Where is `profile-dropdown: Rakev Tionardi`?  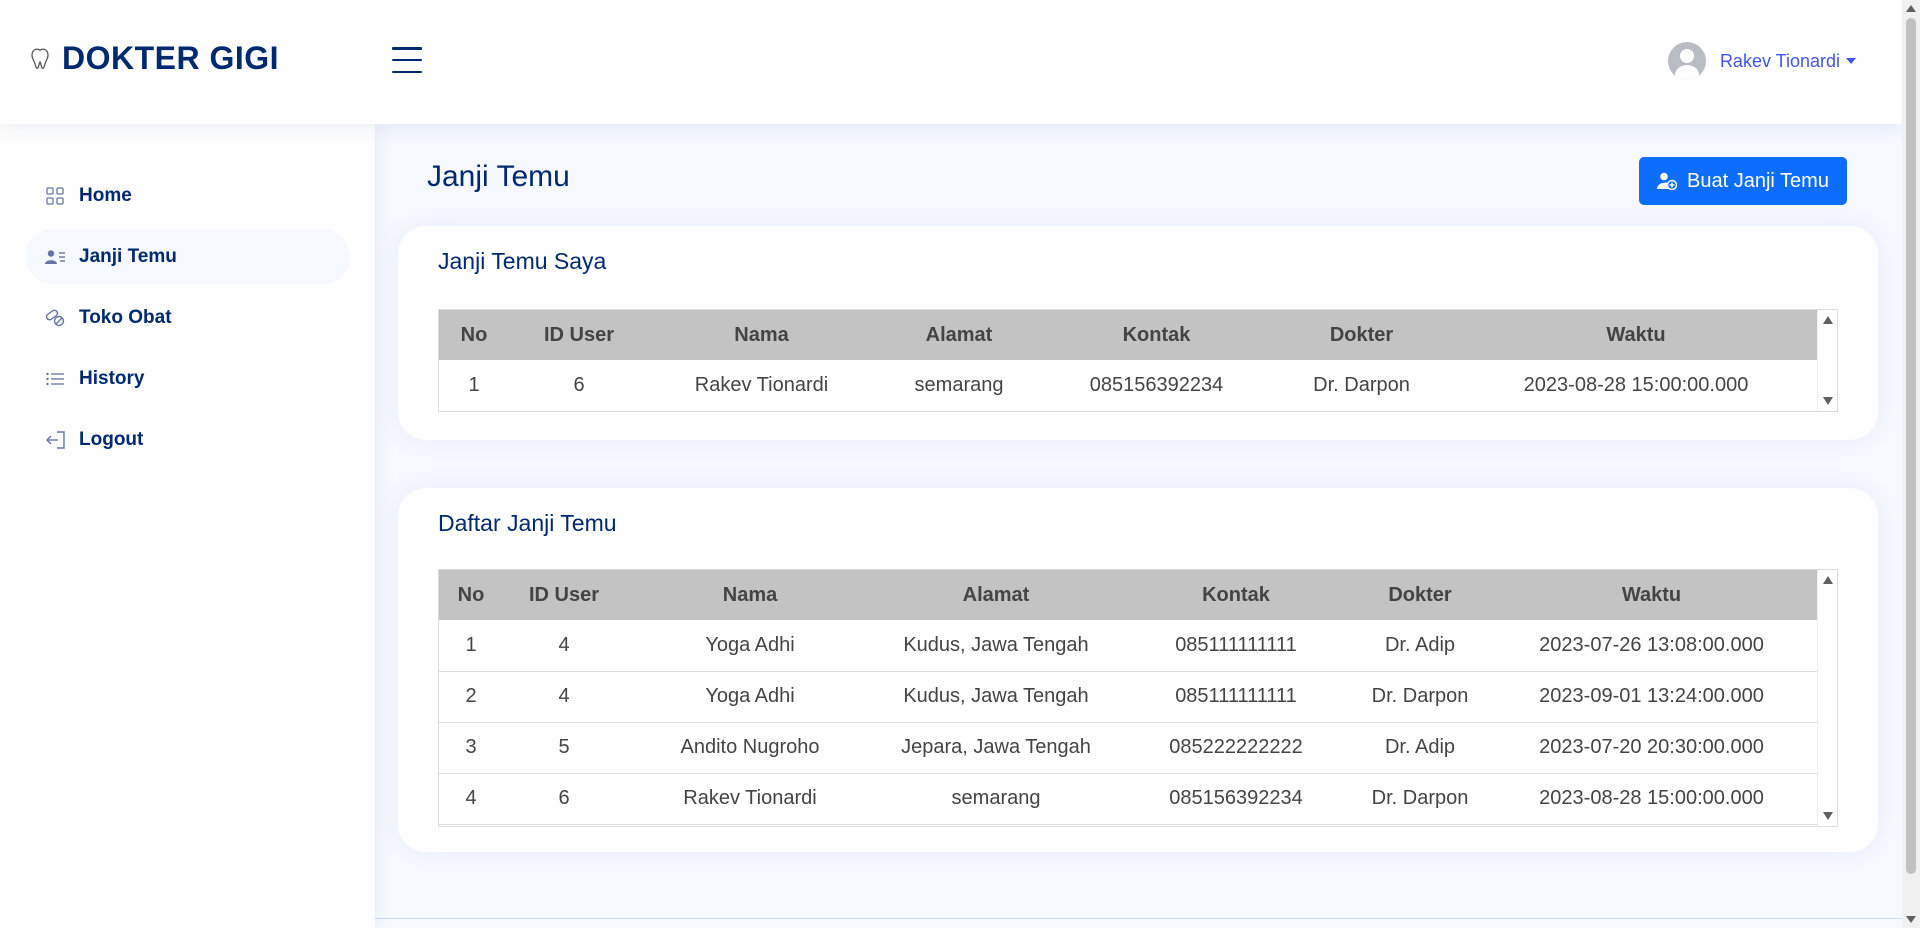
profile-dropdown: Rakev Tionardi is located at coordinates (1761, 61).